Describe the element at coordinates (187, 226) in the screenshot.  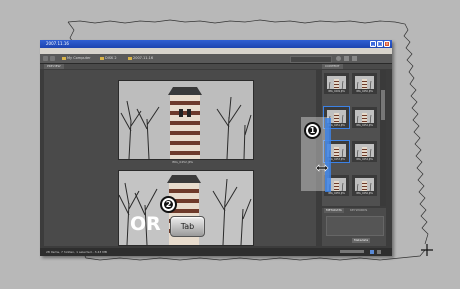
I see `tab-key: Tab` at that location.